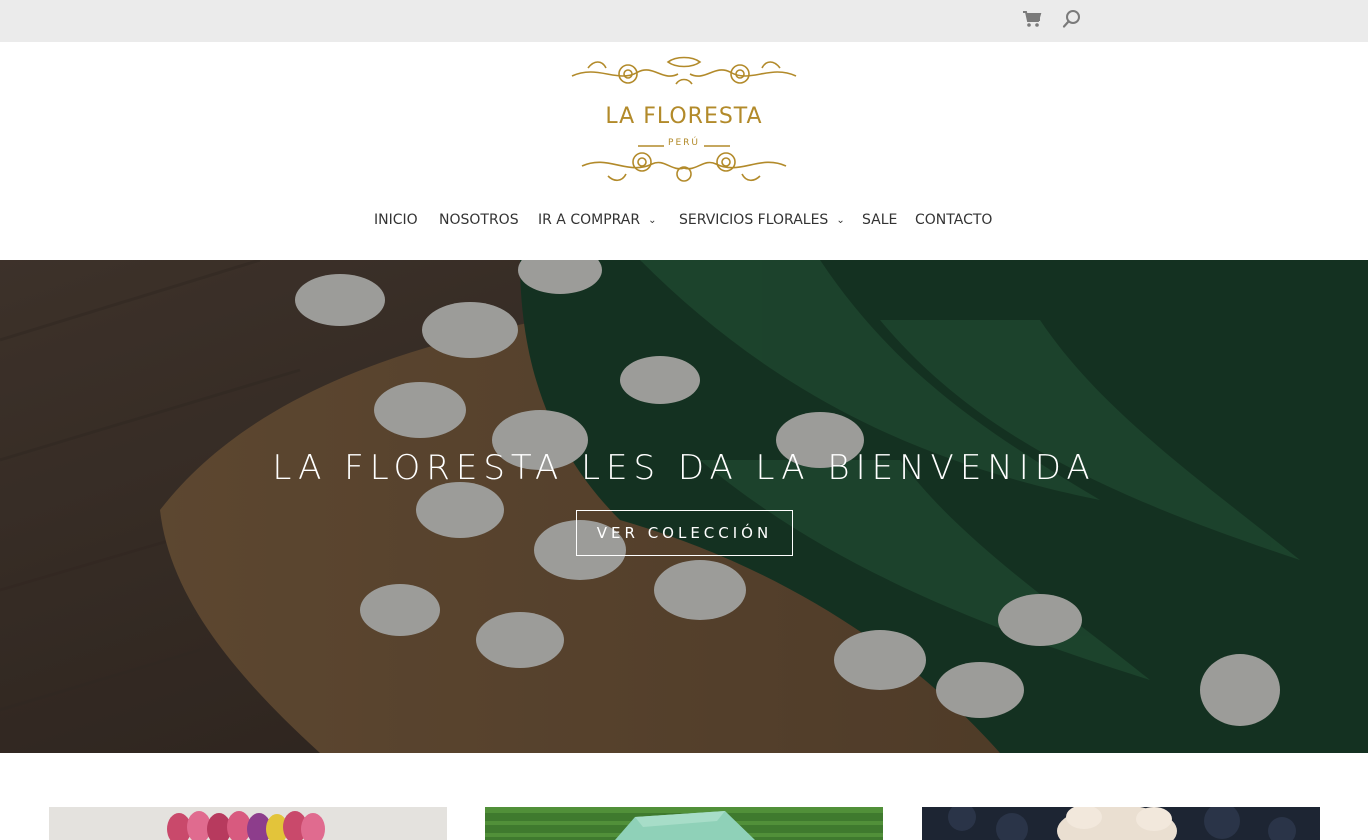 The height and width of the screenshot is (840, 1368). I want to click on nav-item-ir-a-comprar: IR A COMPRAR ⌄, so click(597, 220).